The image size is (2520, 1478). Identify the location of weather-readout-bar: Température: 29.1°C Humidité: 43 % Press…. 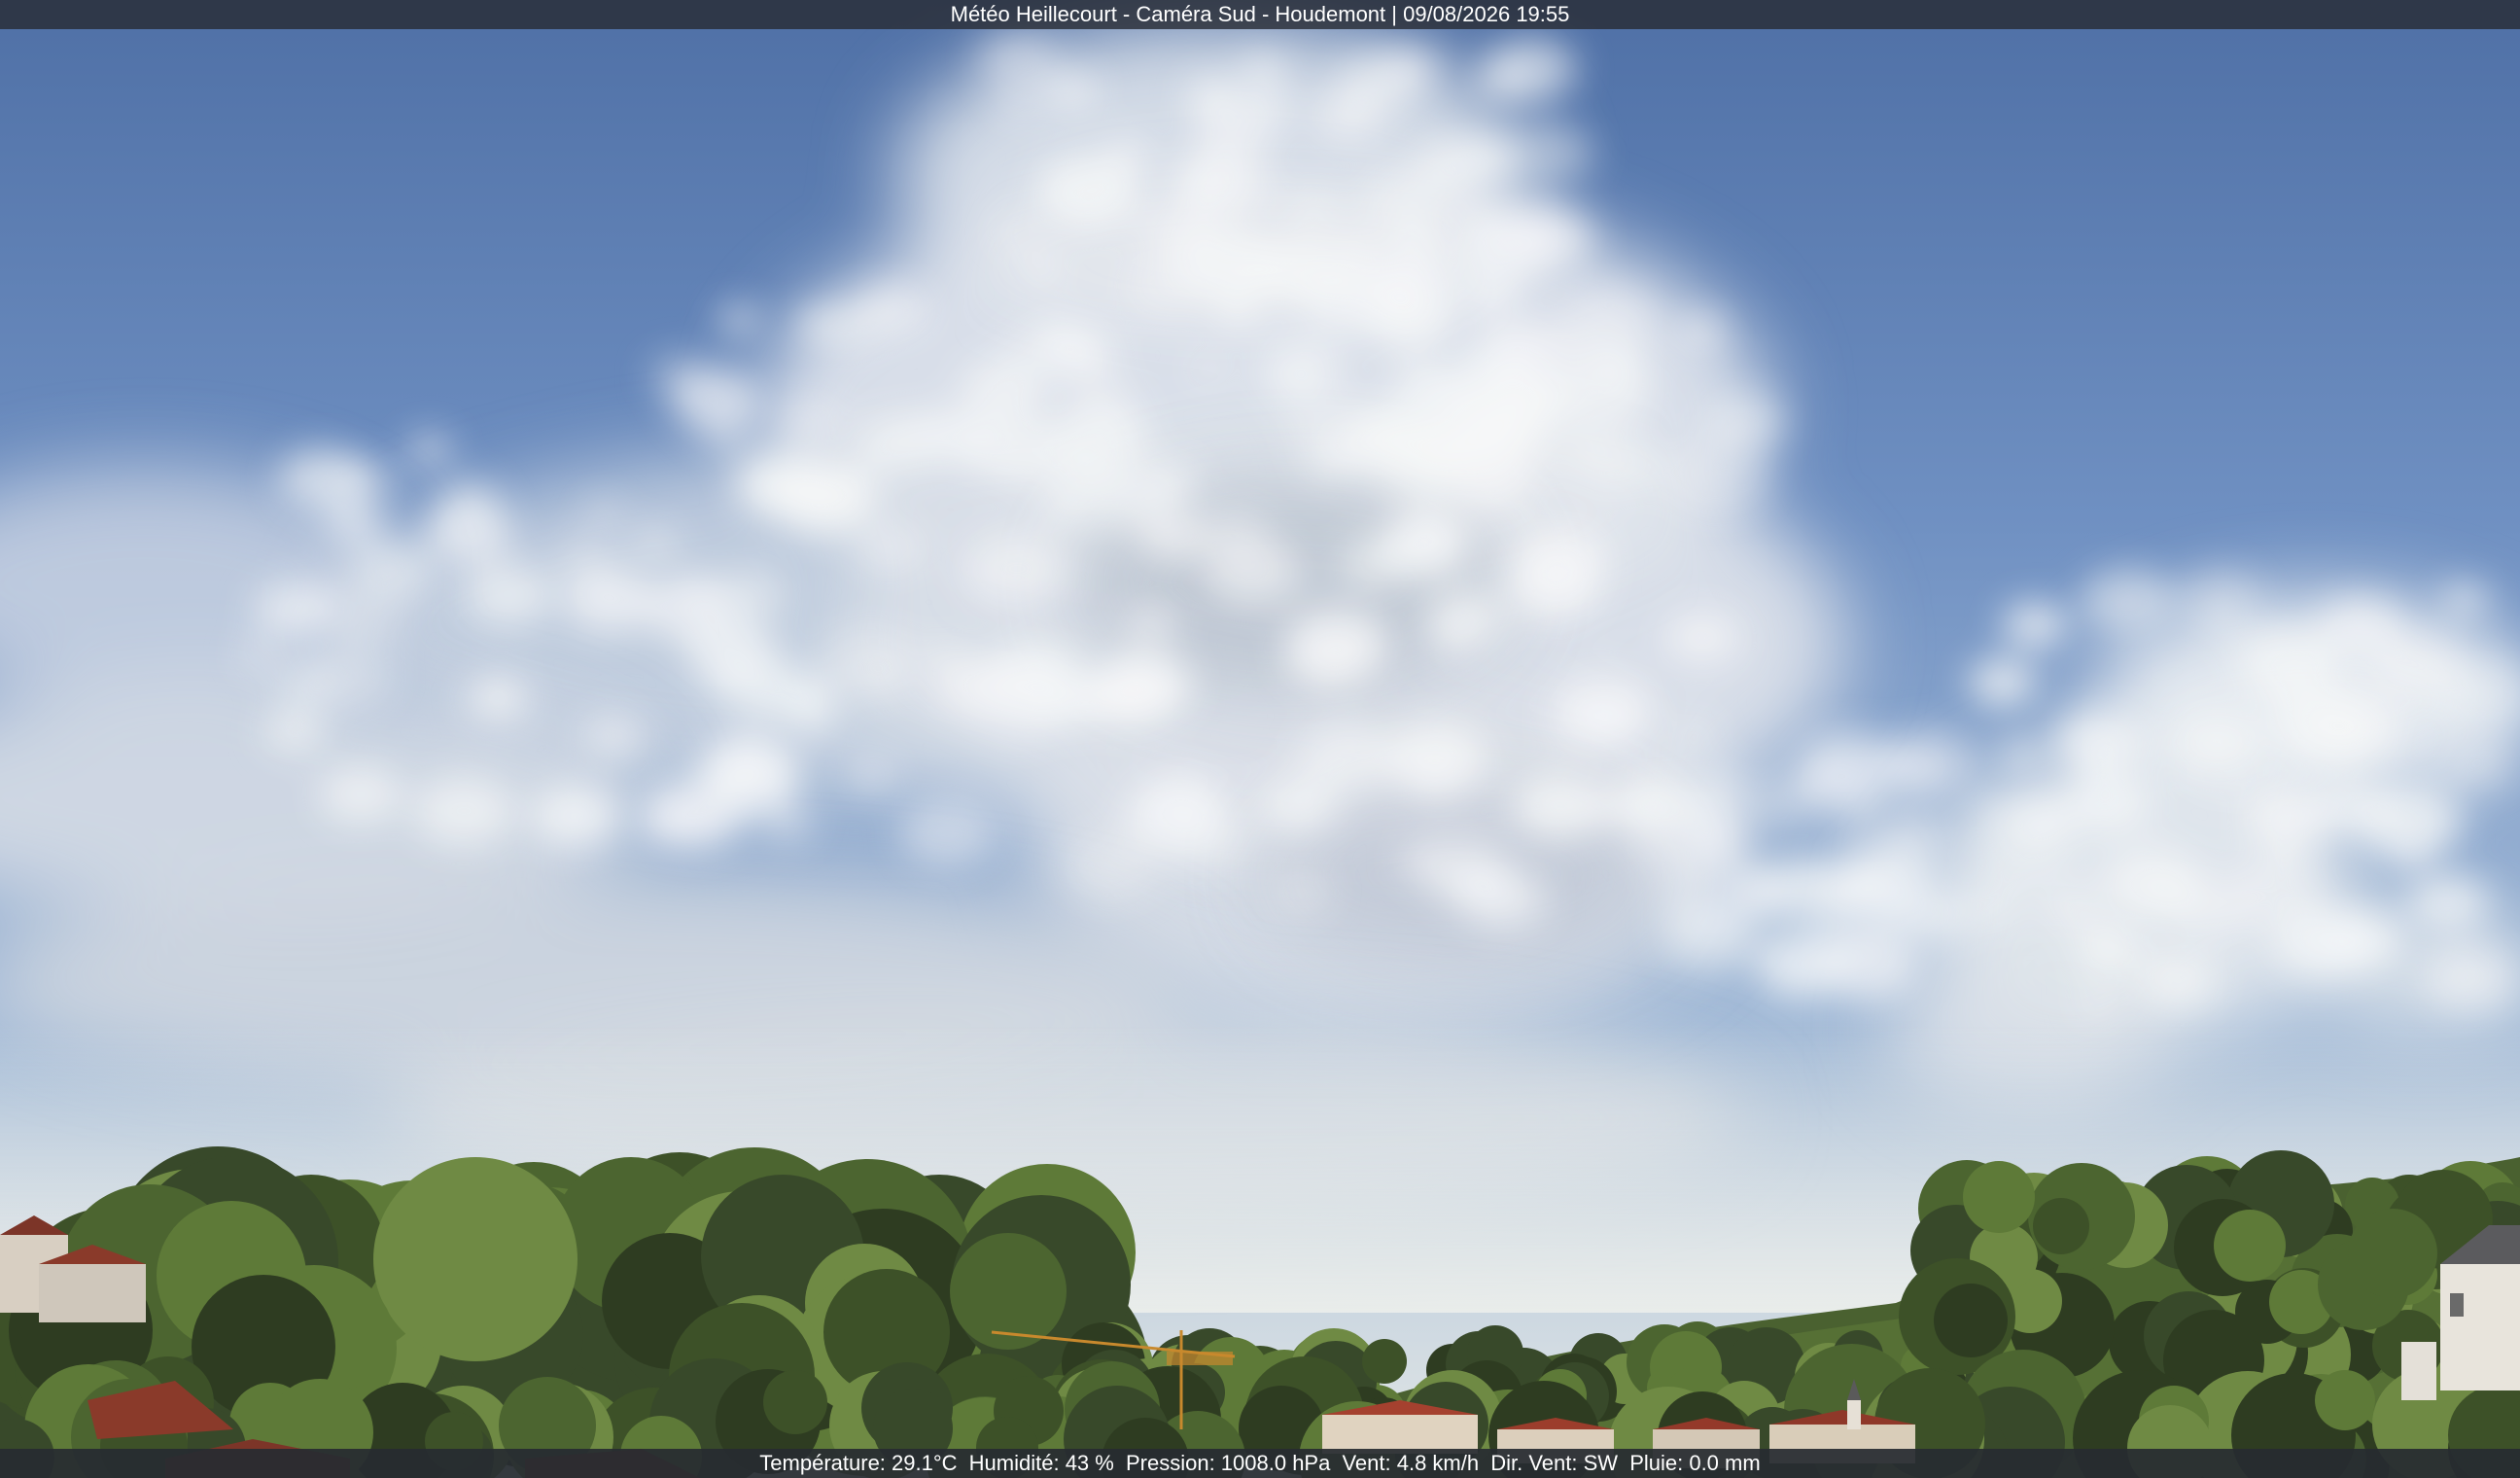
(1260, 1463).